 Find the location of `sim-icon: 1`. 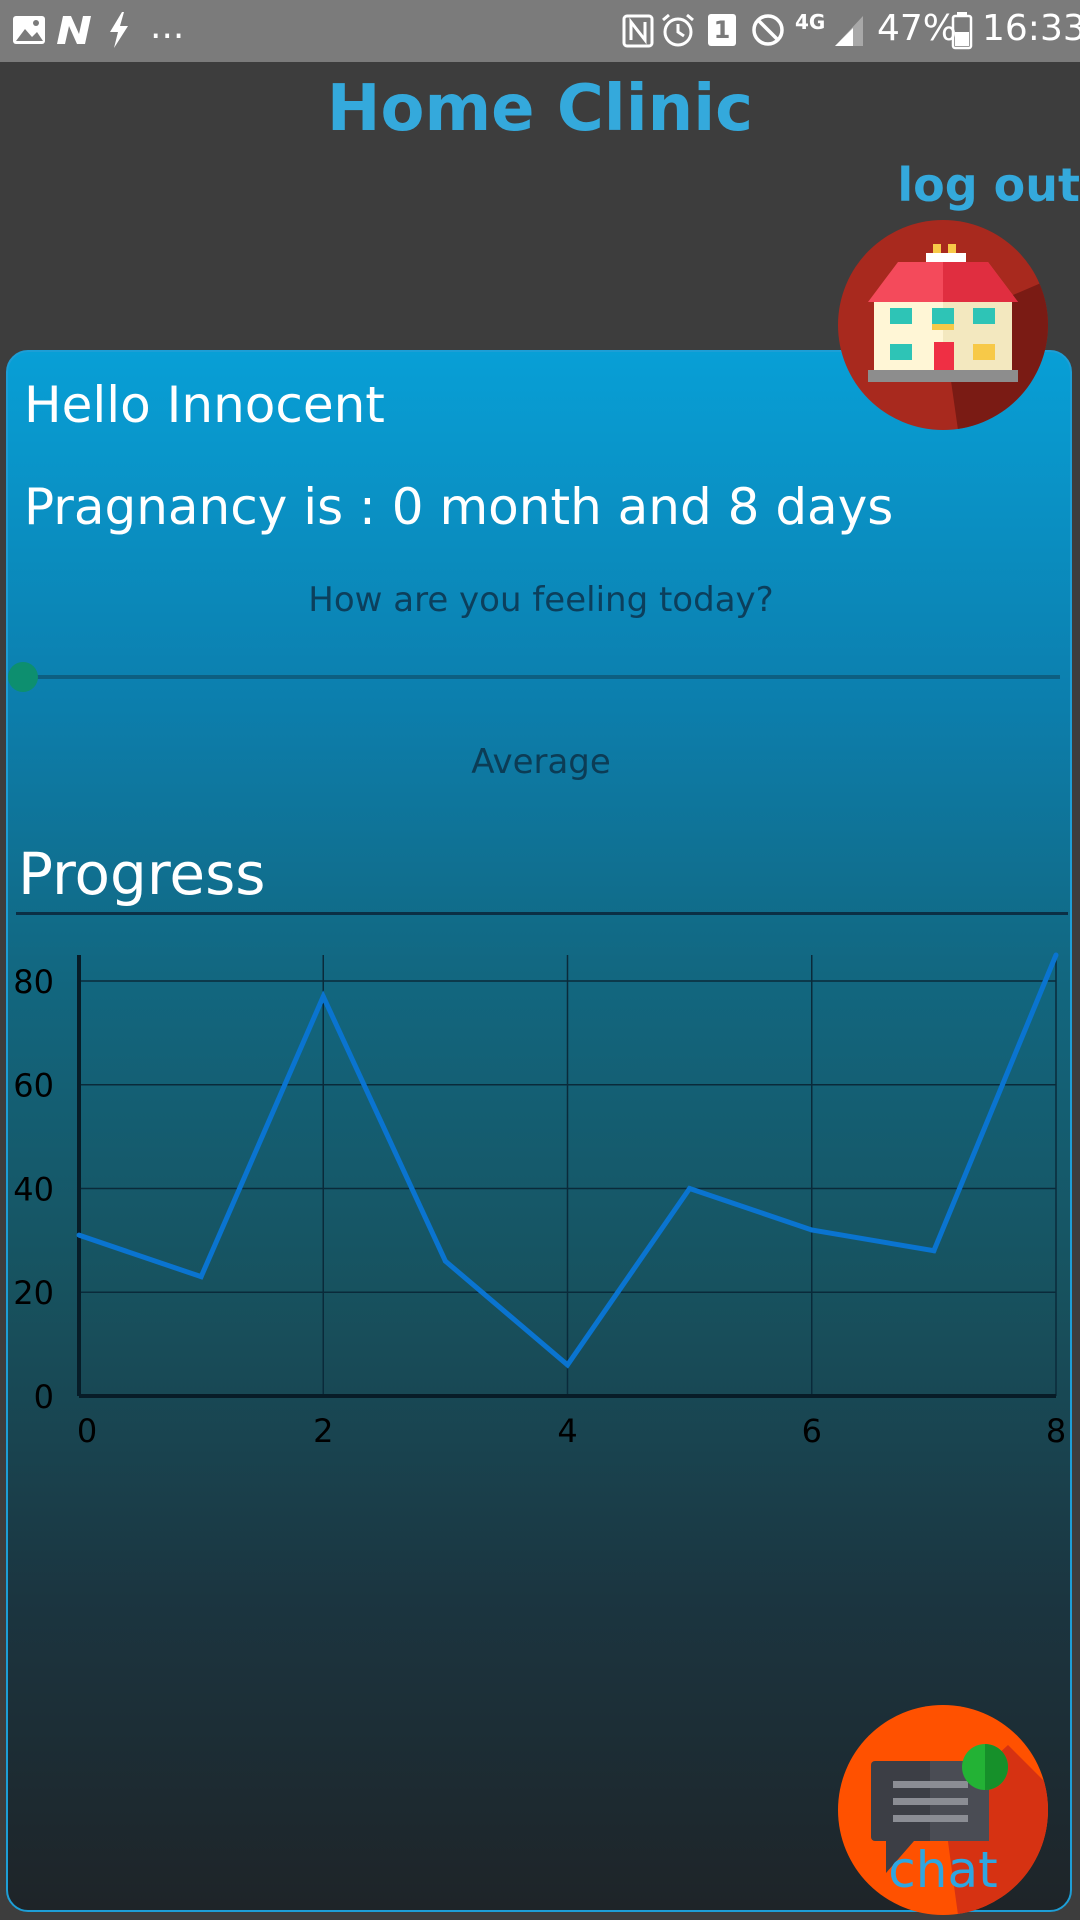

sim-icon: 1 is located at coordinates (722, 30).